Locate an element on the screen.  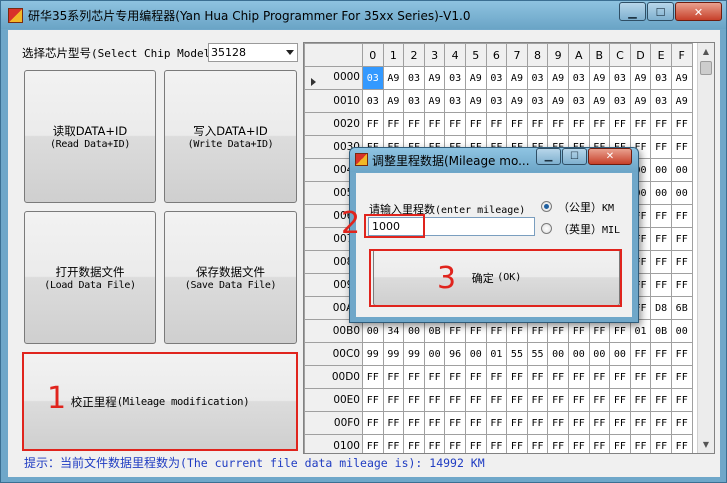
hex-column-header: E is located at coordinates (661, 55).